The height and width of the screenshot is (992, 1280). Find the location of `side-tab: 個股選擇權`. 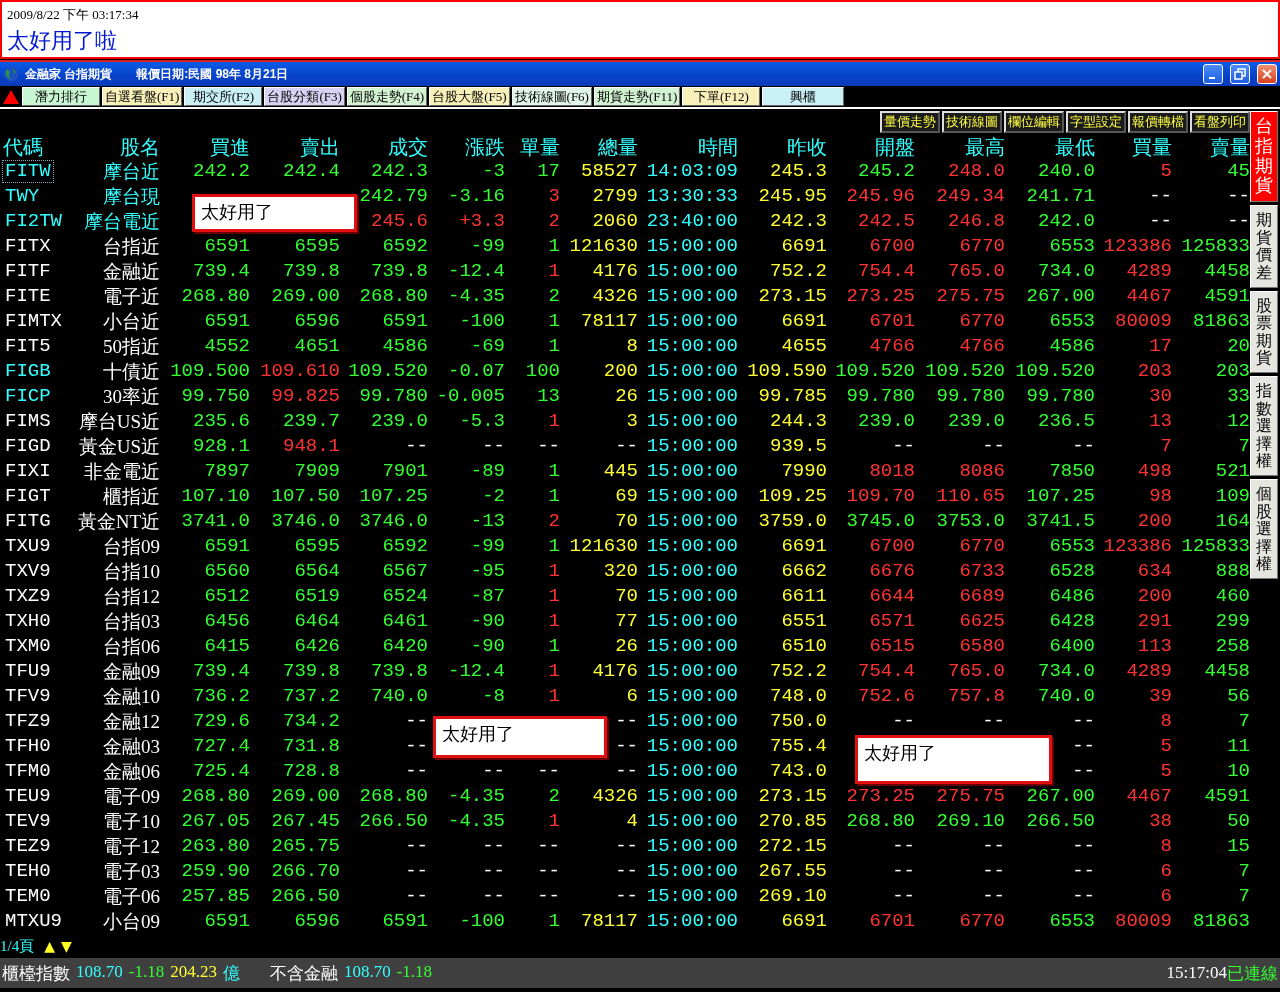

side-tab: 個股選擇權 is located at coordinates (1264, 528).